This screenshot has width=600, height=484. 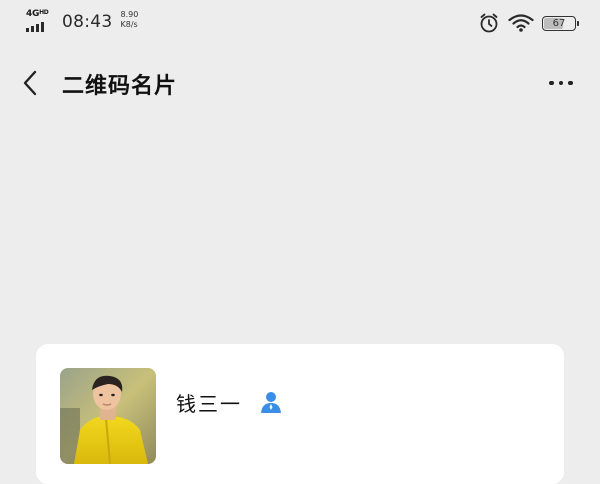 I want to click on user-name: 钱三一, so click(x=209, y=404).